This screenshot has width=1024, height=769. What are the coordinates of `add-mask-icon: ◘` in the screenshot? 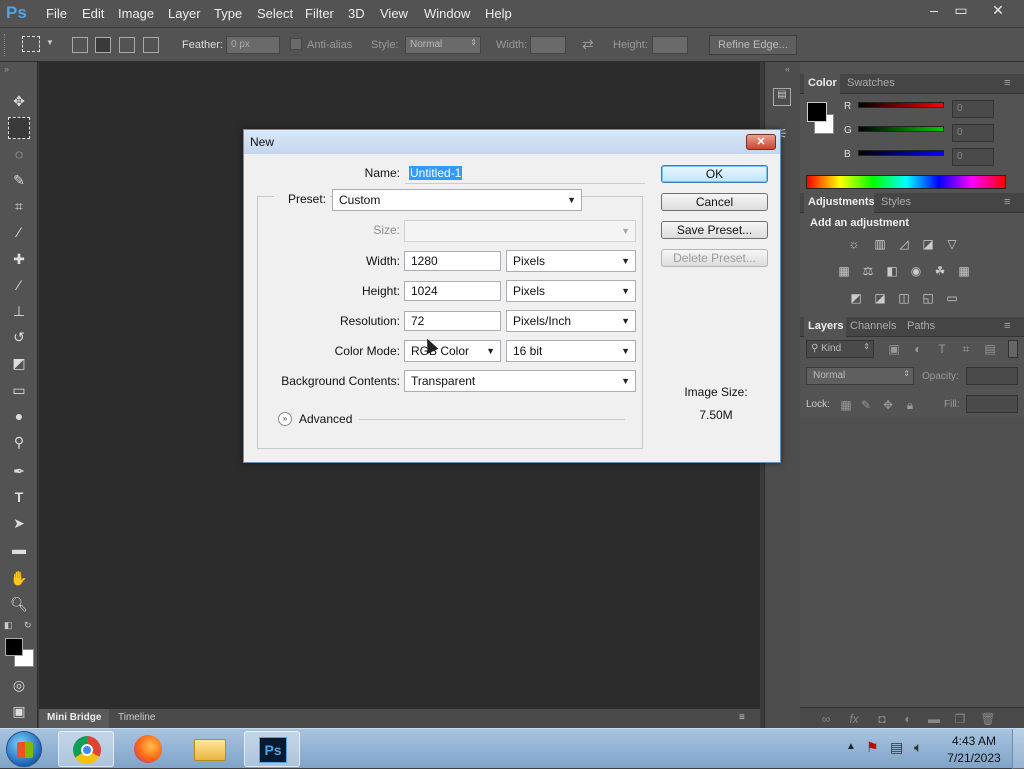 It's located at (882, 719).